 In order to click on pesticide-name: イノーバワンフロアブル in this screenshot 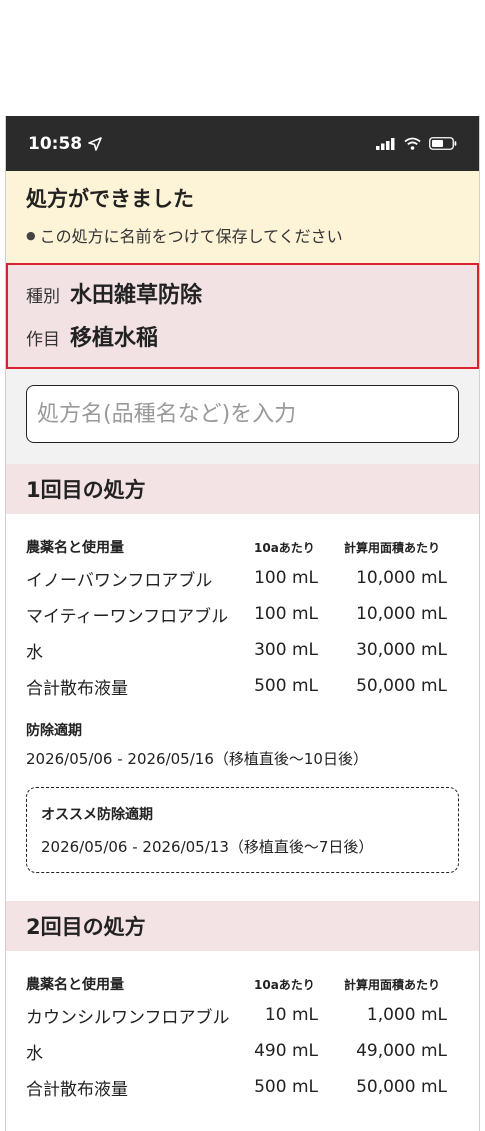, I will do `click(119, 580)`.